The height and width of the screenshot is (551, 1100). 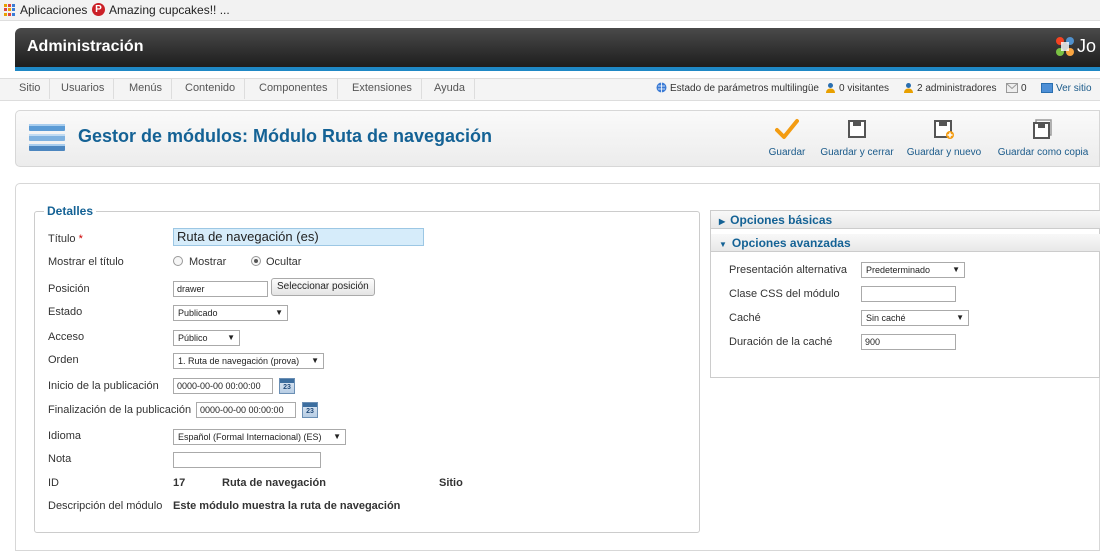 I want to click on layout-value: Predeterminado, so click(x=898, y=270).